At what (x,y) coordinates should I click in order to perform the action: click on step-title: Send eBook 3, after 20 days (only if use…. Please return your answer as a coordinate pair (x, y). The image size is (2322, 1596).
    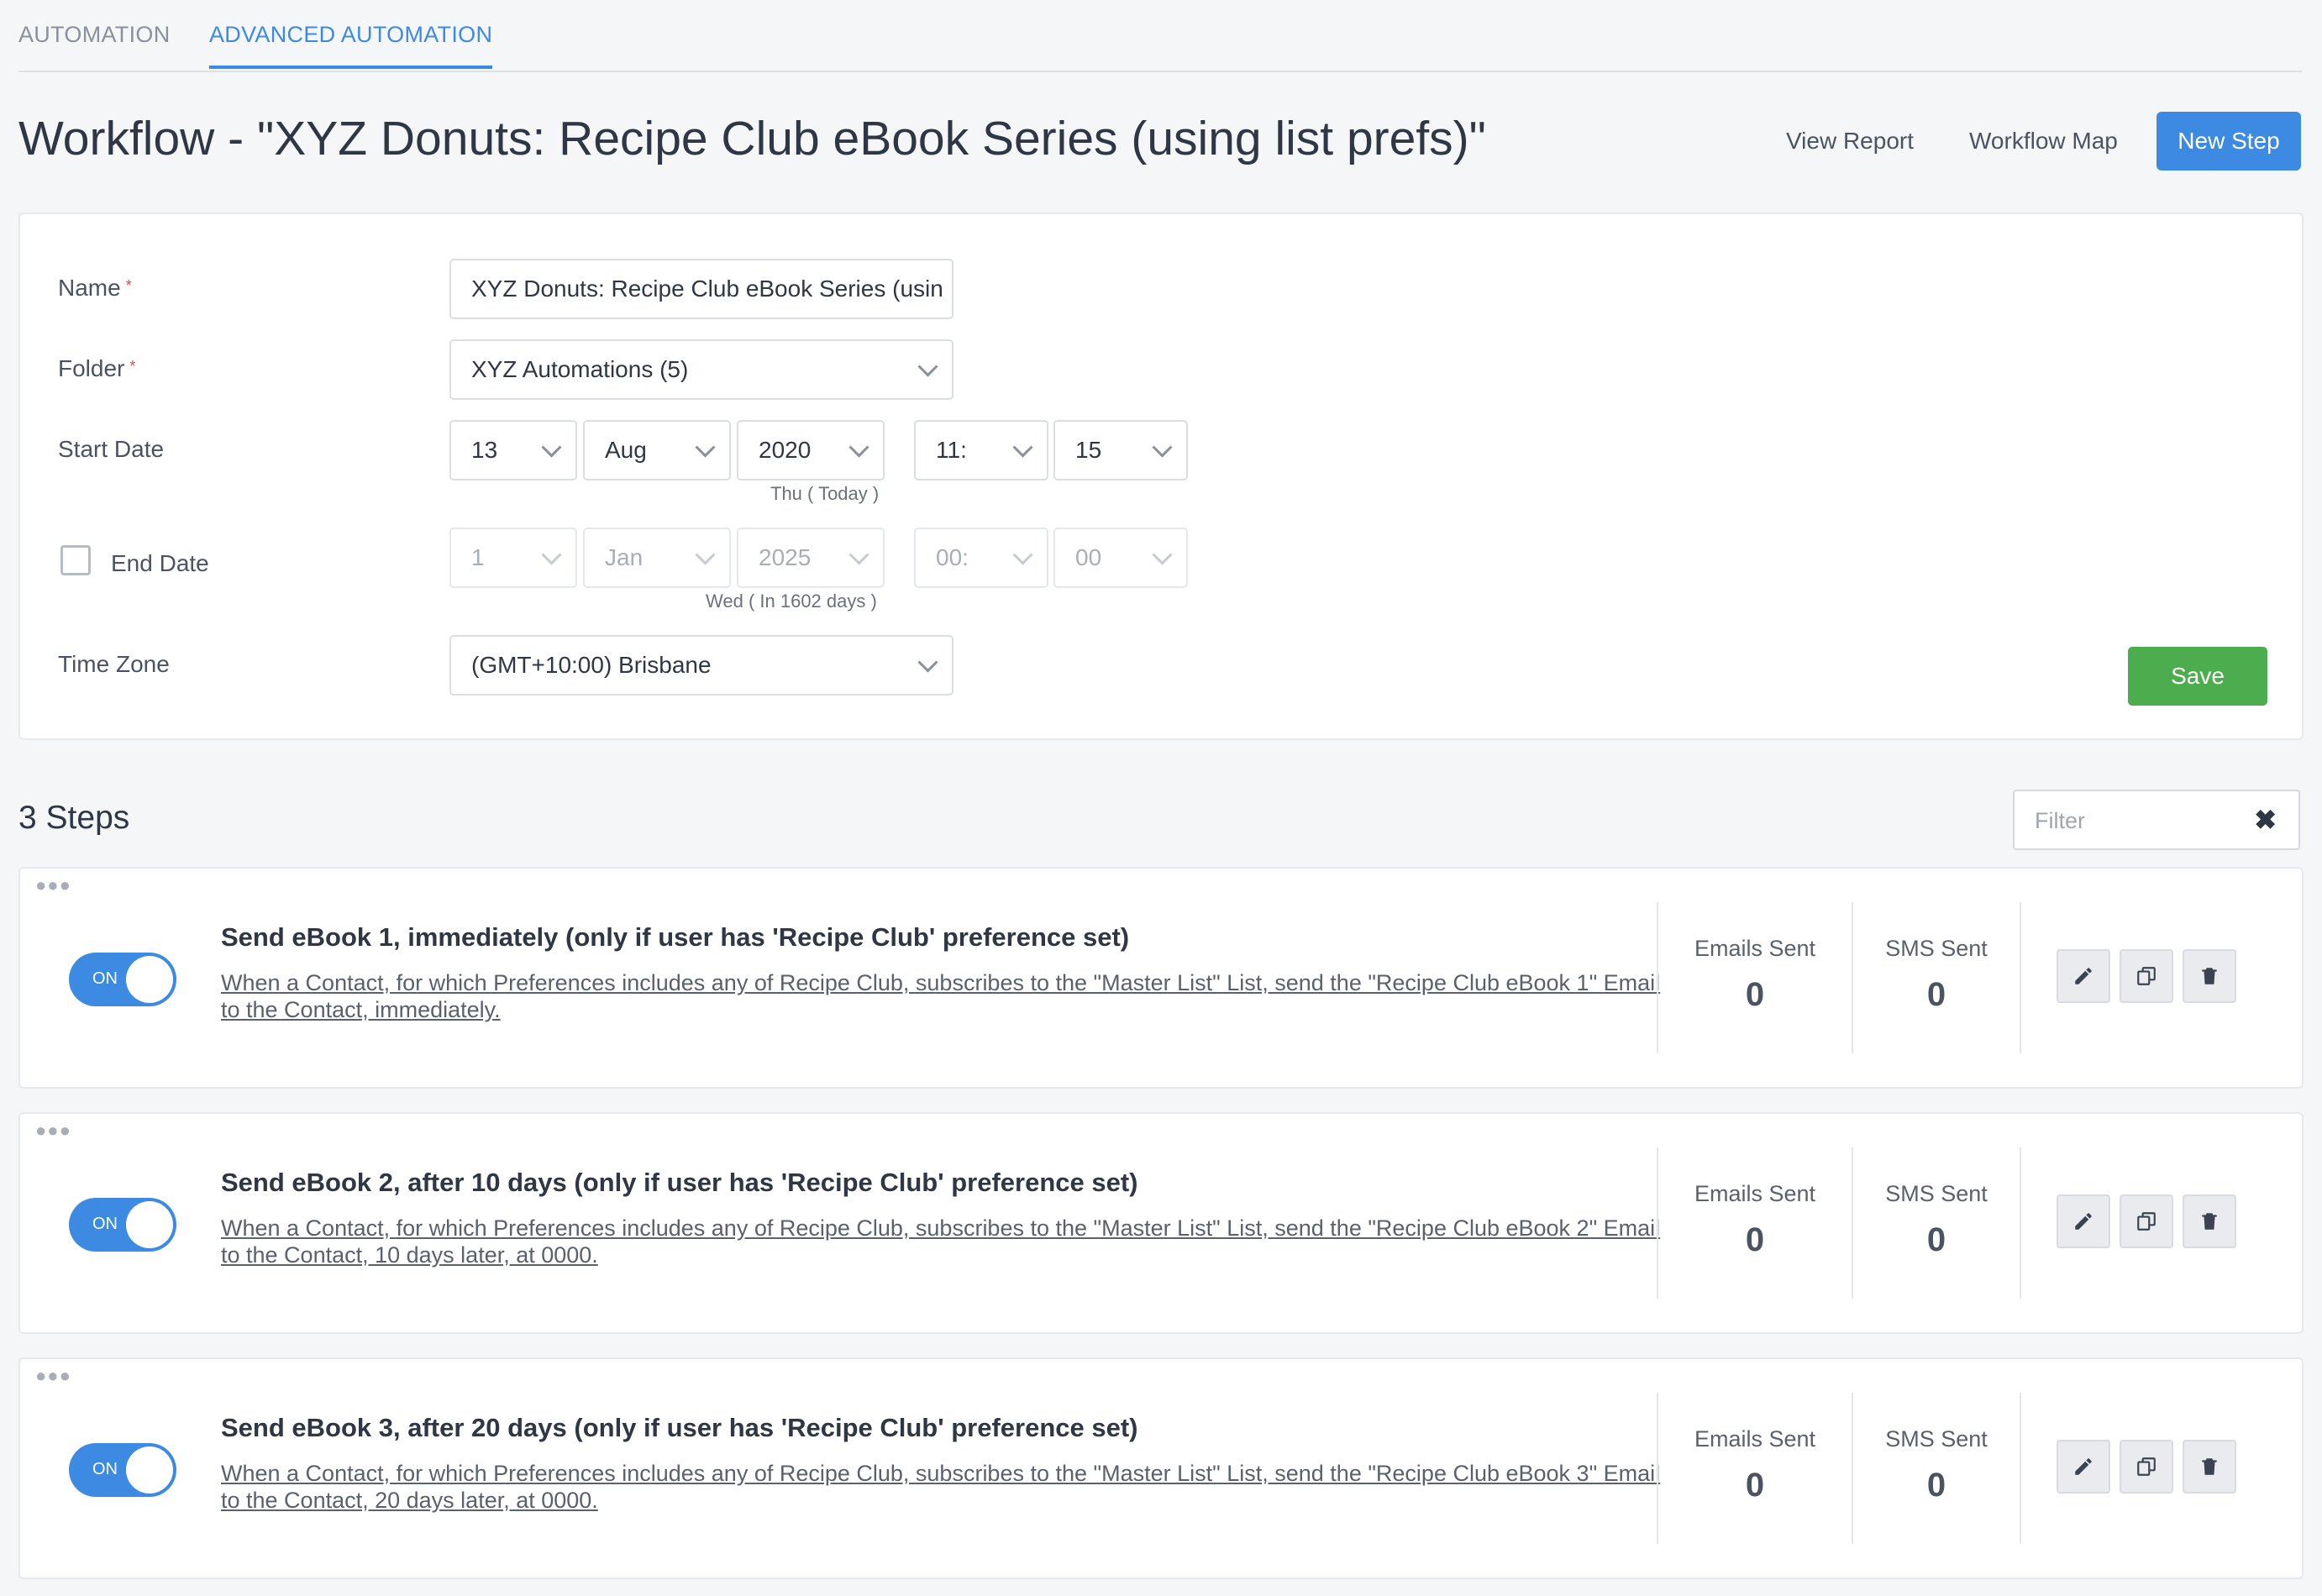
    Looking at the image, I should click on (679, 1427).